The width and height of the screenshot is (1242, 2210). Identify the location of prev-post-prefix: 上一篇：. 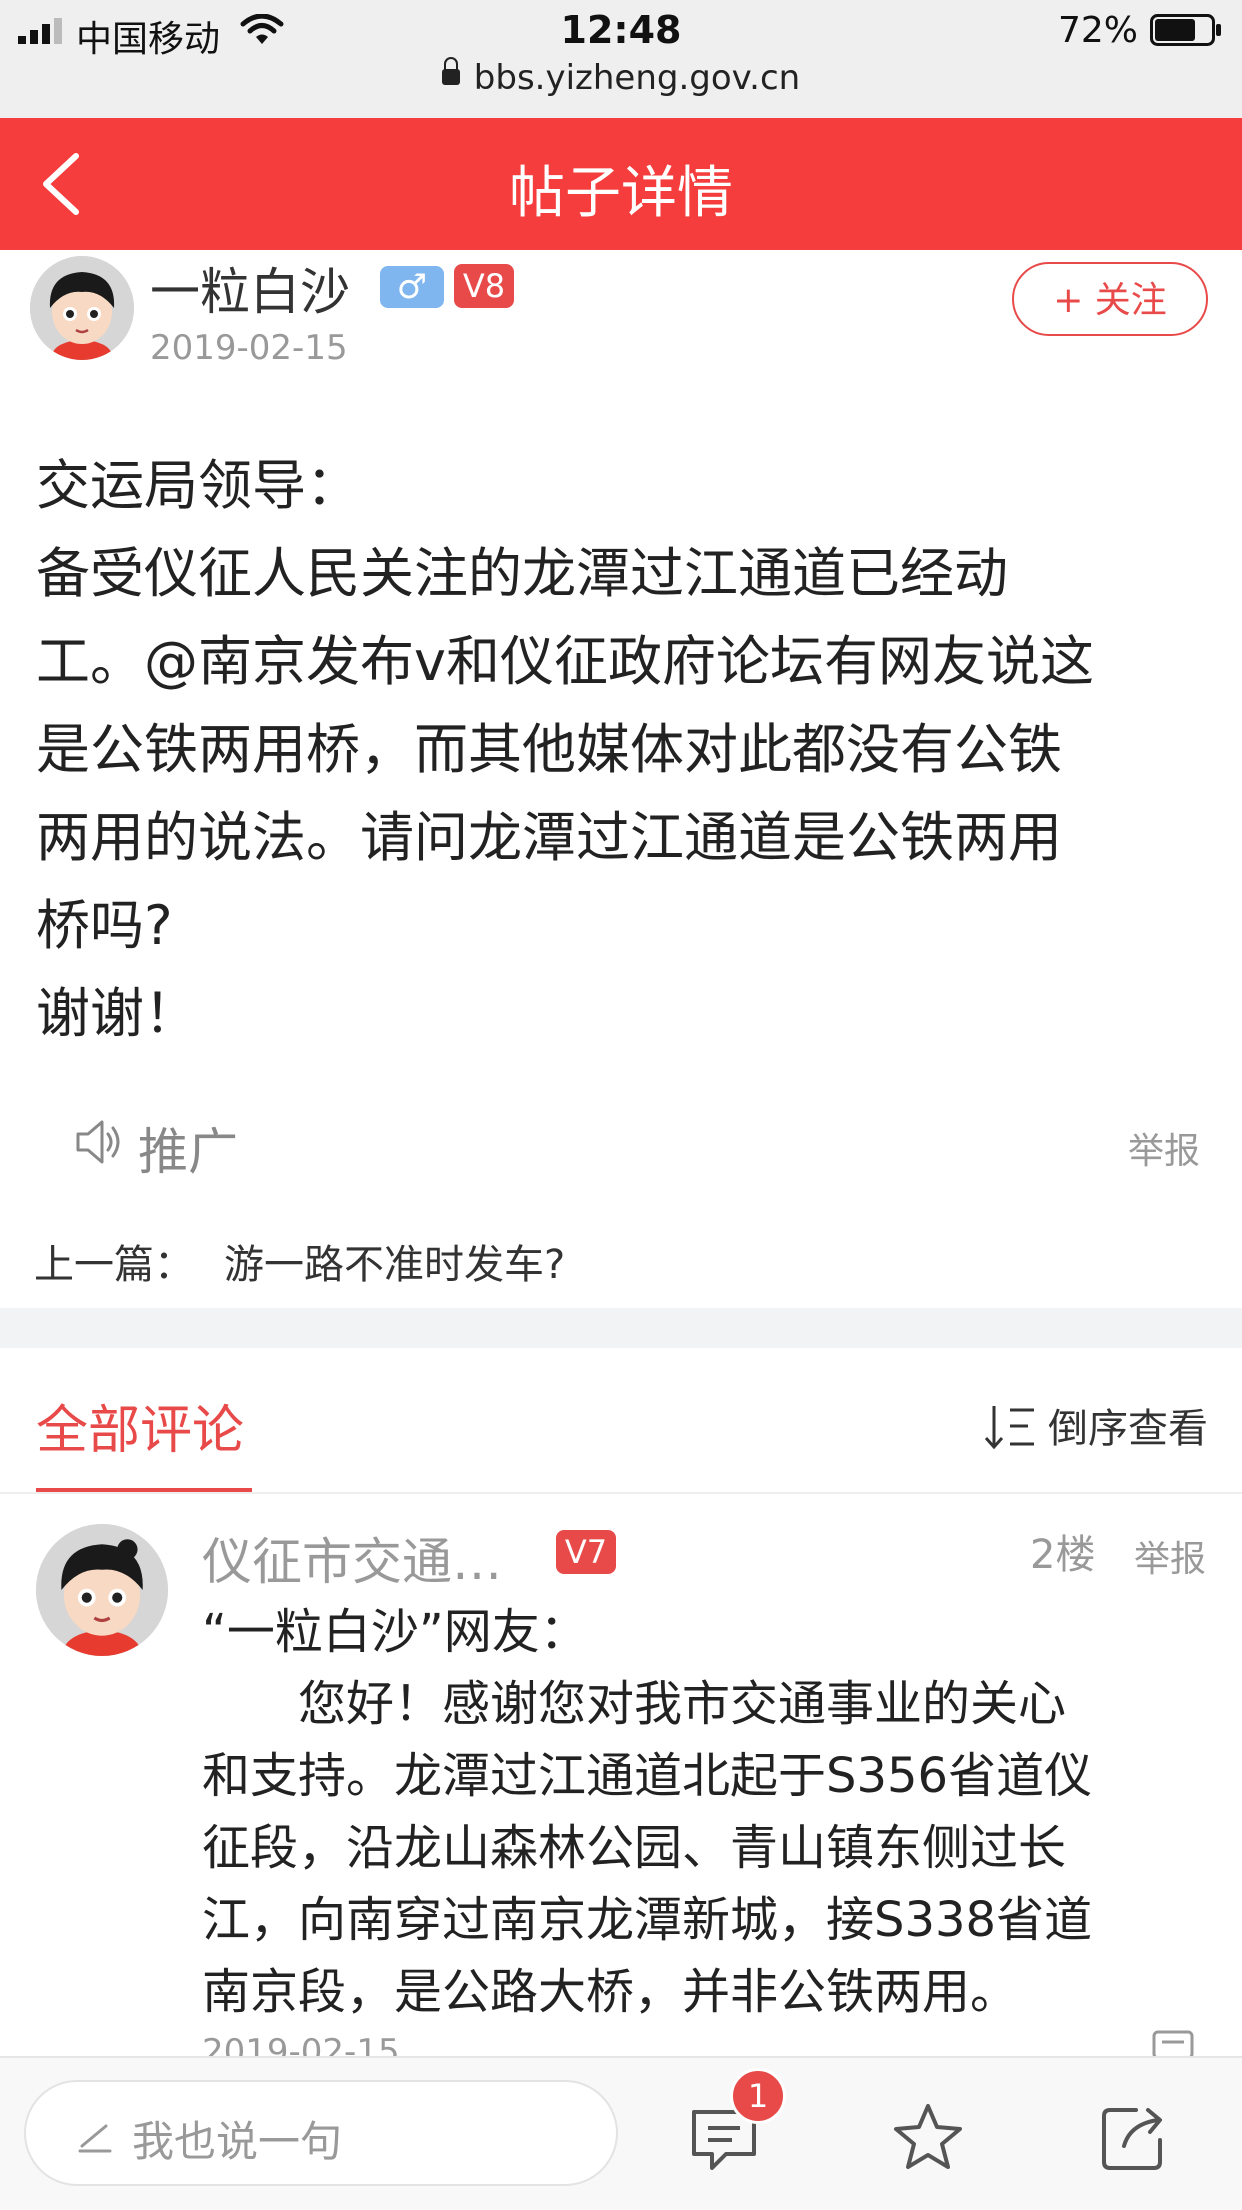
(114, 1265).